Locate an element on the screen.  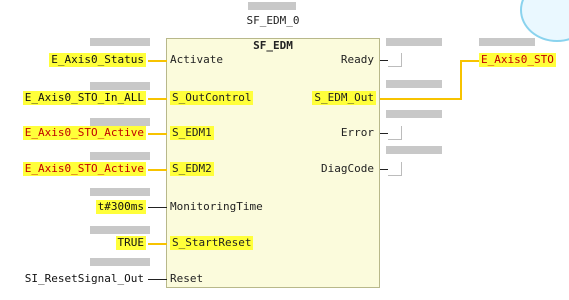
wire-s-outcontrol is located at coordinates (157, 99).